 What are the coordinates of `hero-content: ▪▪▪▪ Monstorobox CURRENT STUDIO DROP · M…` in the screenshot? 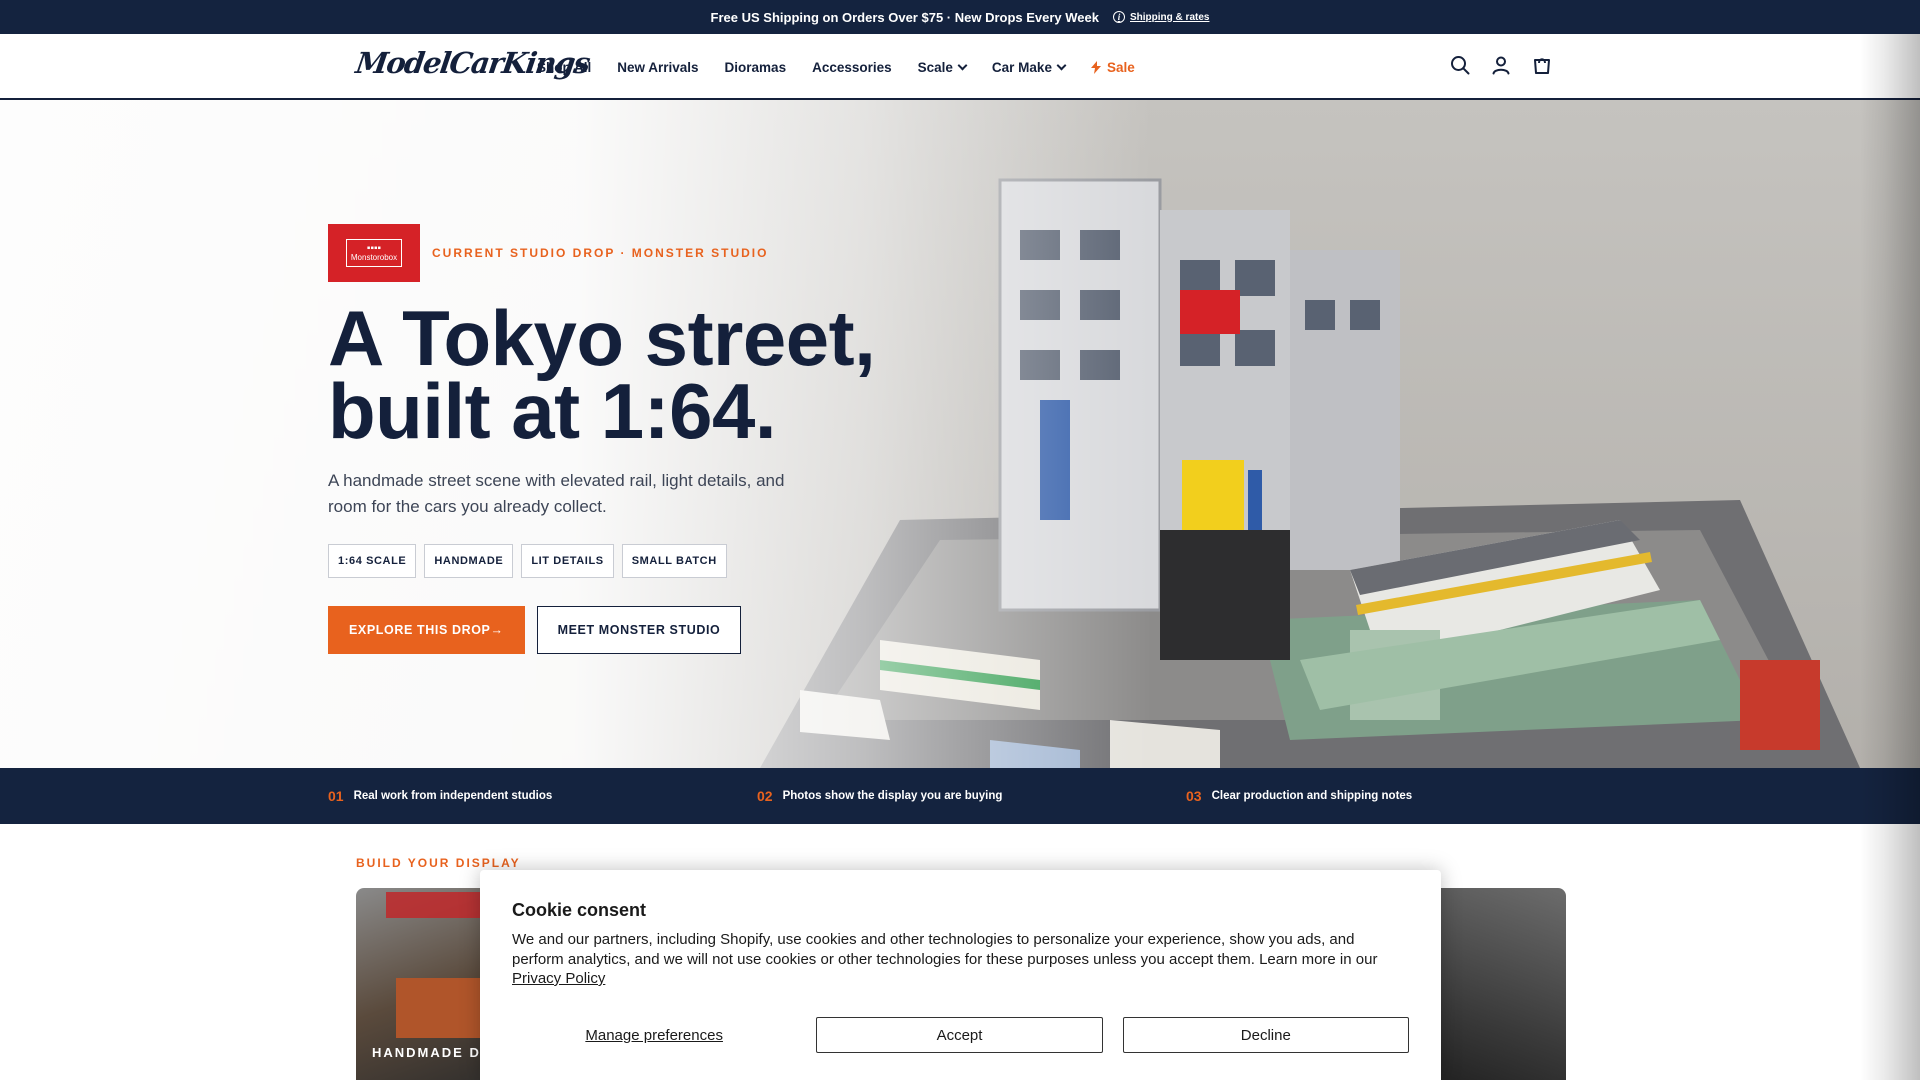 It's located at (678, 439).